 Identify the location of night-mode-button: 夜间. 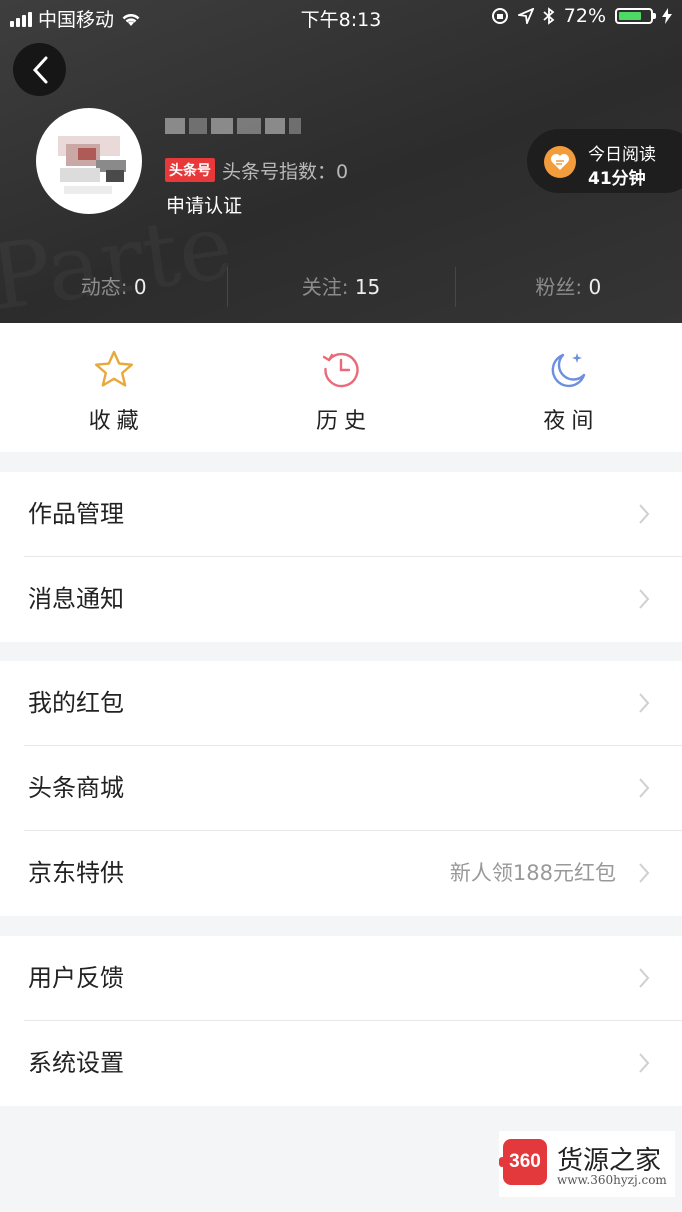
(568, 387).